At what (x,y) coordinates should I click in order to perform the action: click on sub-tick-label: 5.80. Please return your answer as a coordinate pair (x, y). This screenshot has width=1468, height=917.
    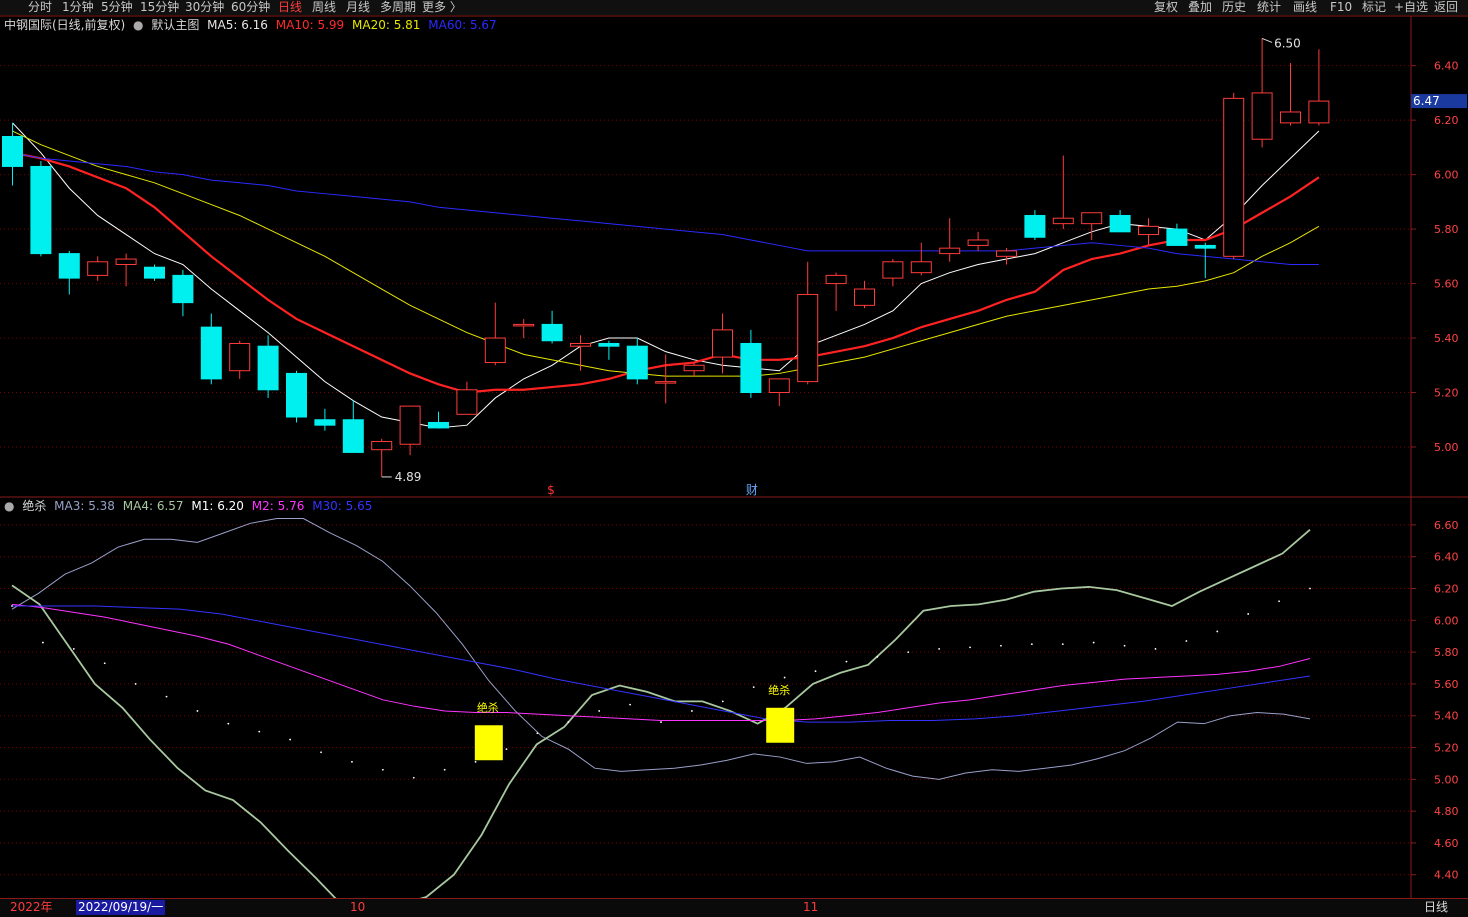
    Looking at the image, I should click on (1446, 652).